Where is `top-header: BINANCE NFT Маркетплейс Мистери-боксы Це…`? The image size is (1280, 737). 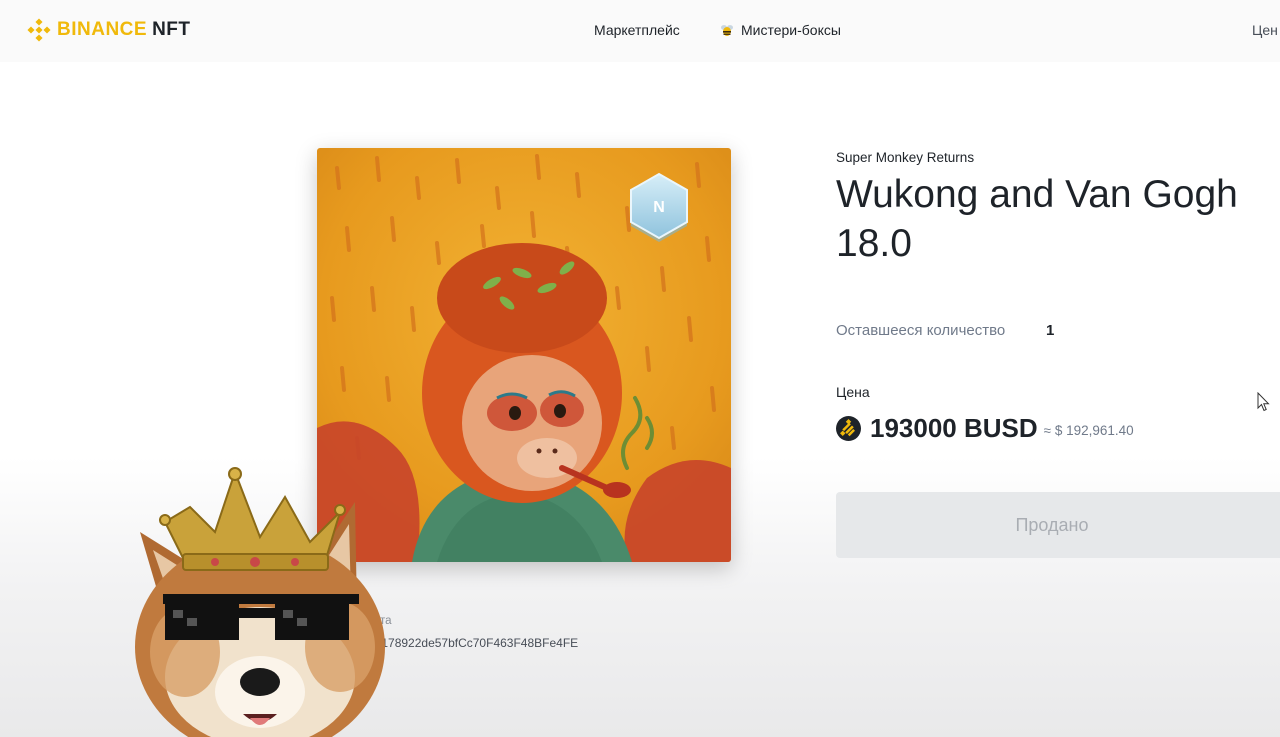 top-header: BINANCE NFT Маркетплейс Мистери-боксы Це… is located at coordinates (640, 31).